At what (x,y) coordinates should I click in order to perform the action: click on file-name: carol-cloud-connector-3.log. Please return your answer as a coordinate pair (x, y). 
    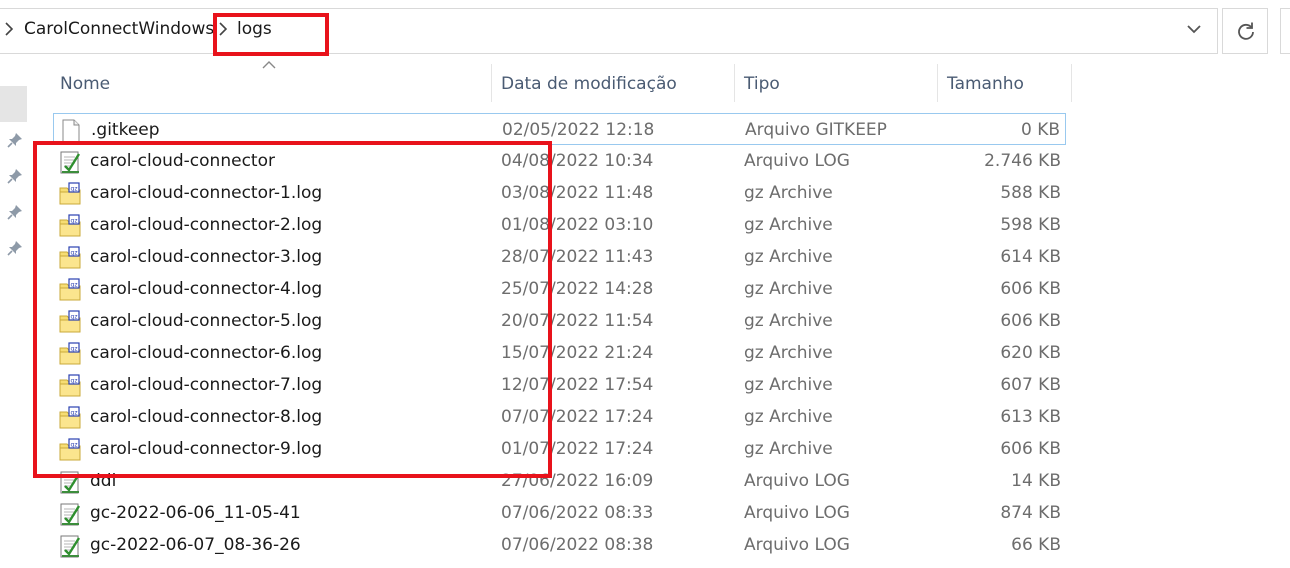
    Looking at the image, I should click on (206, 257).